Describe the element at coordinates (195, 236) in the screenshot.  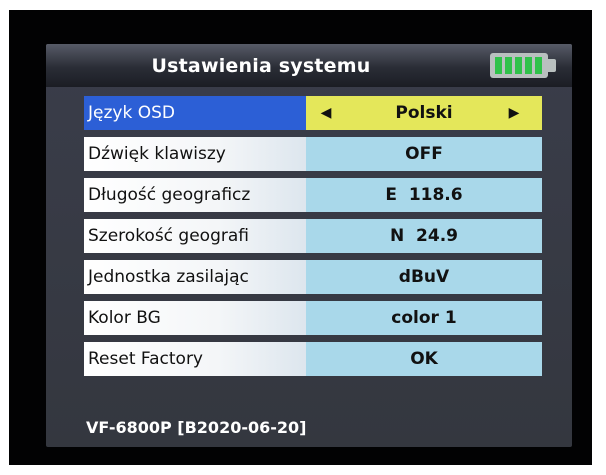
I see `setting-label: Szerokość geografi` at that location.